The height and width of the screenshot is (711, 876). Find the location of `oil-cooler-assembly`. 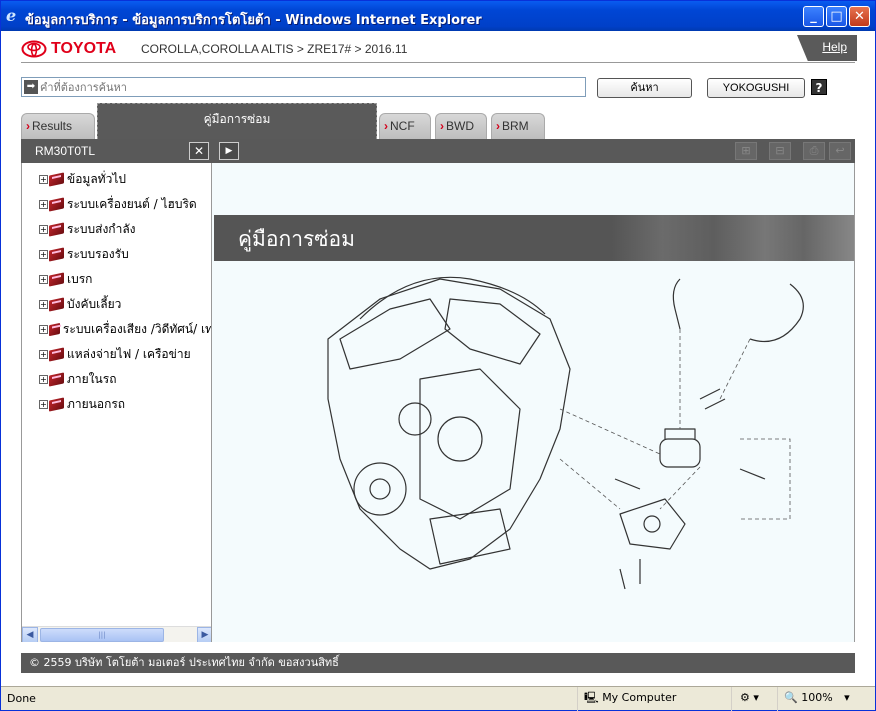

oil-cooler-assembly is located at coordinates (660, 489).